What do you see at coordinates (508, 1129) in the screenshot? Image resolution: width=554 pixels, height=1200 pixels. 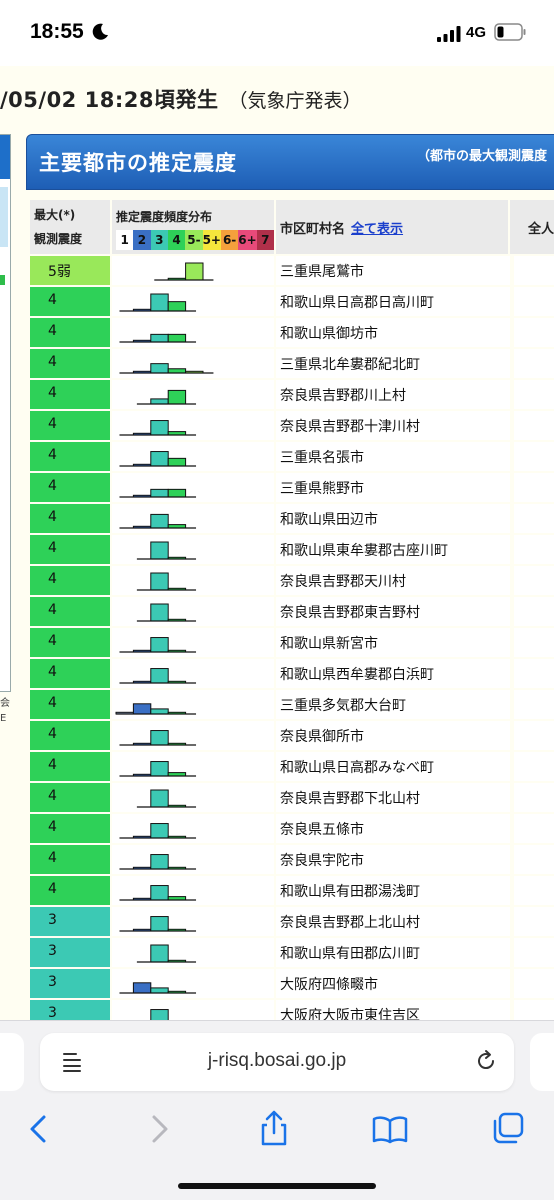 I see `tabs-icon` at bounding box center [508, 1129].